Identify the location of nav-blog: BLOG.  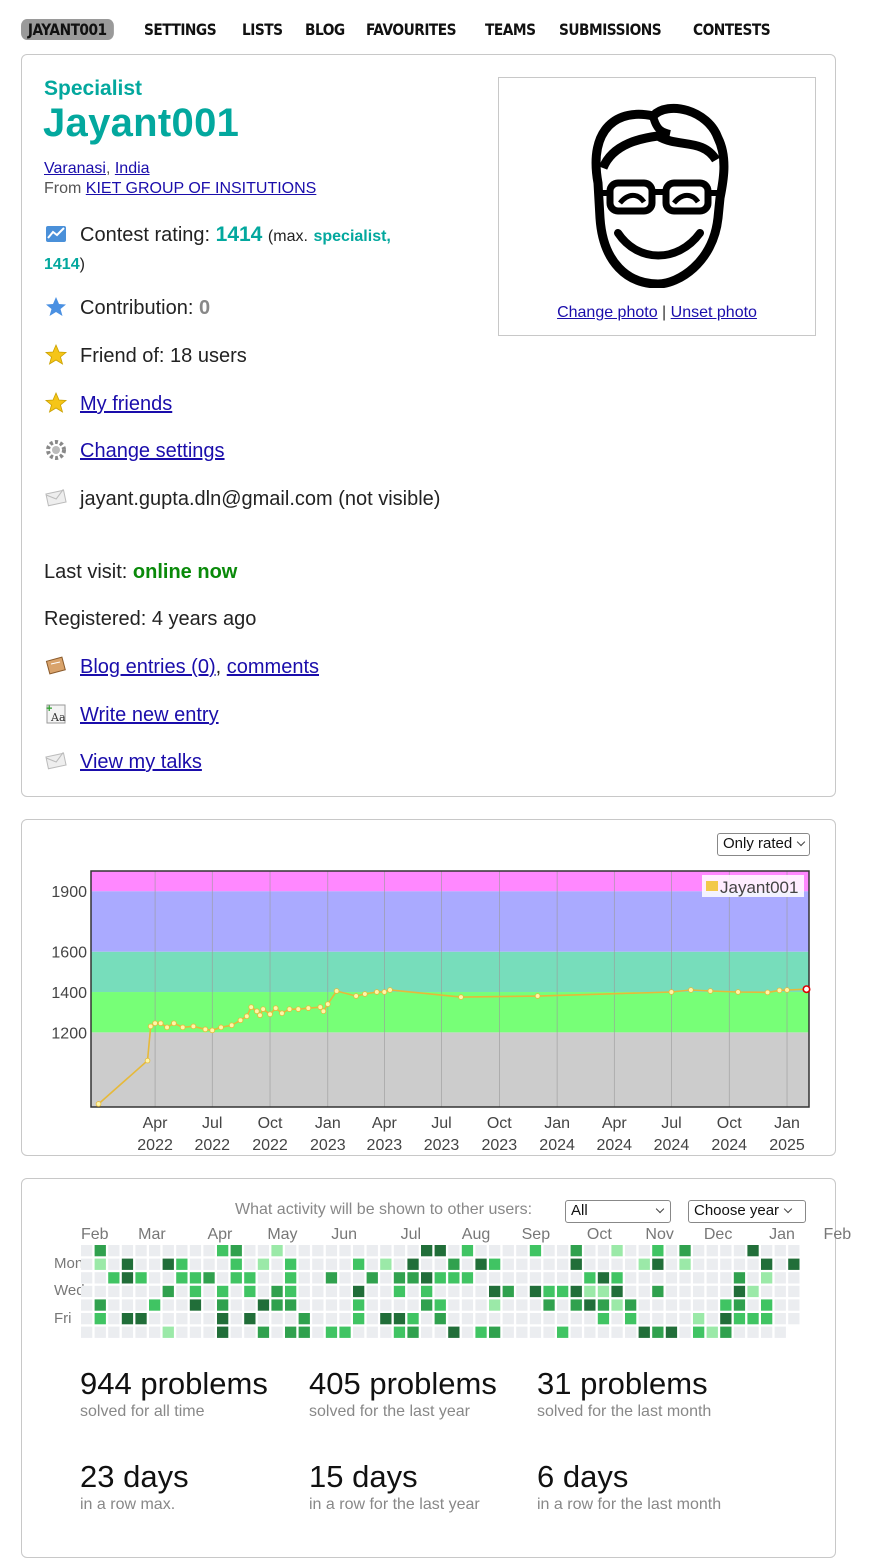
(325, 29).